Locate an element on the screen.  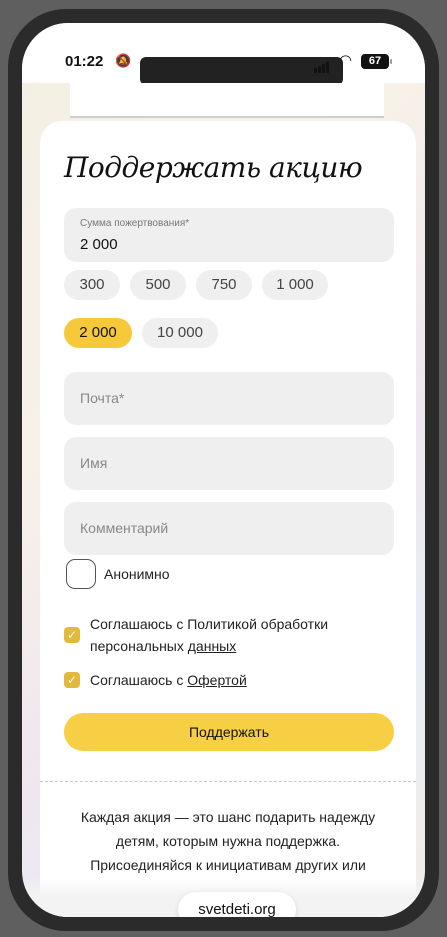
dynamic-island is located at coordinates (241, 71).